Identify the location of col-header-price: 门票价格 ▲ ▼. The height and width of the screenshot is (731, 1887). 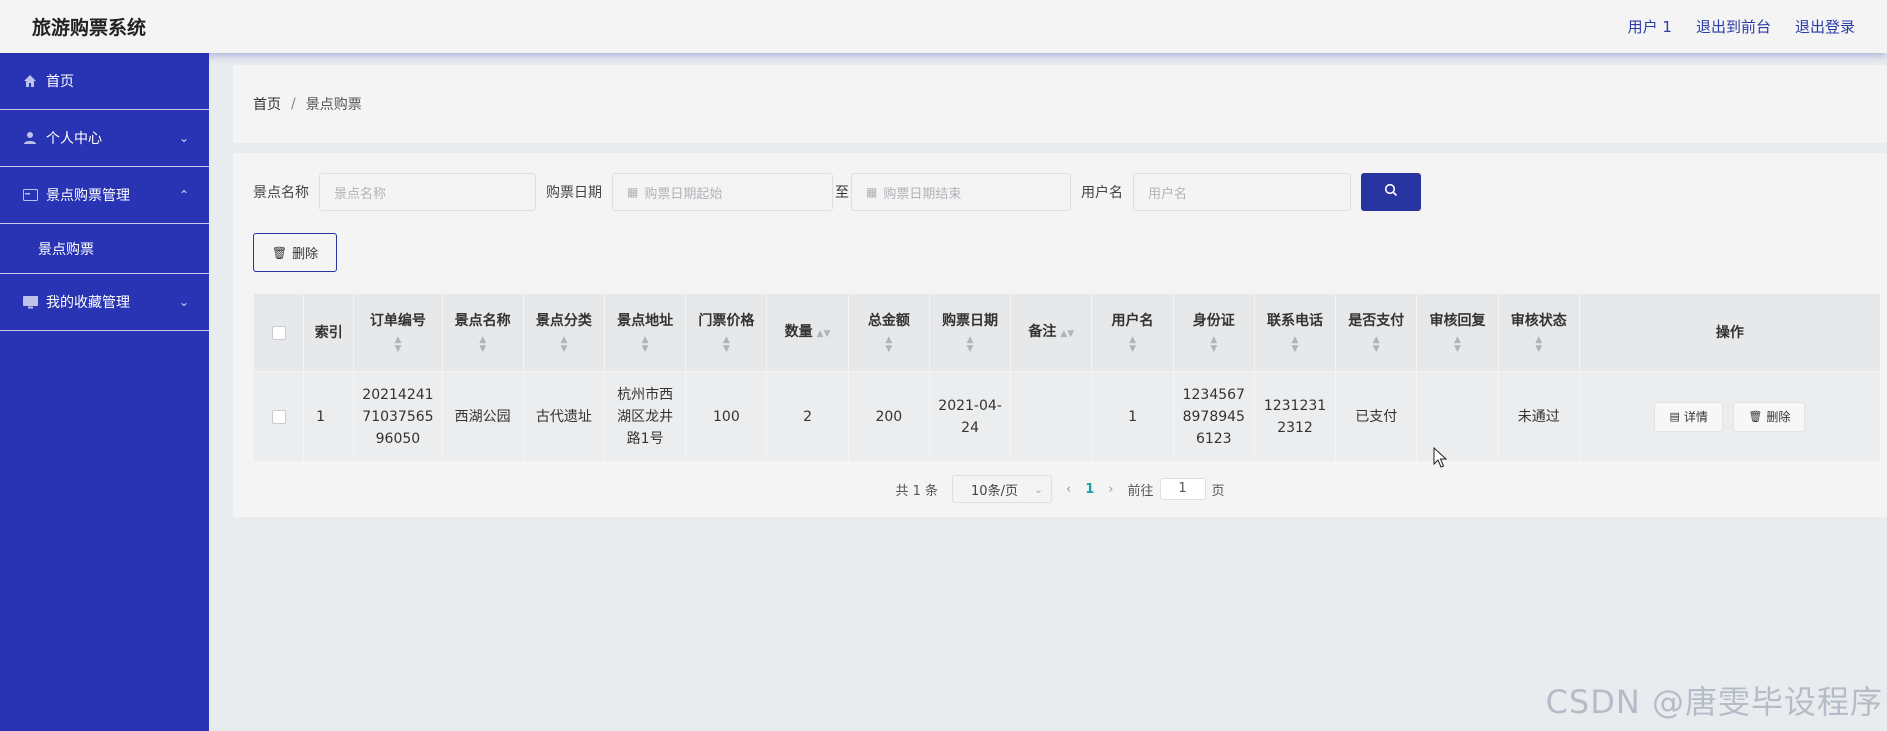
(726, 332).